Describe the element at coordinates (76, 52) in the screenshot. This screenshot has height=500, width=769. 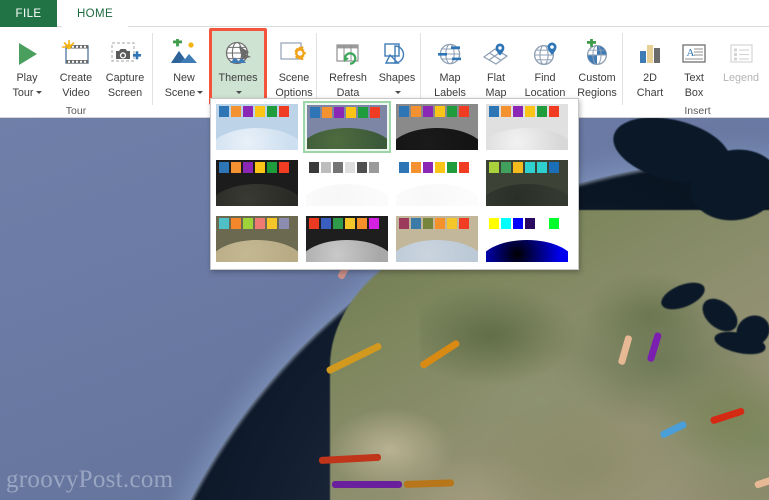
I see `film-icon` at that location.